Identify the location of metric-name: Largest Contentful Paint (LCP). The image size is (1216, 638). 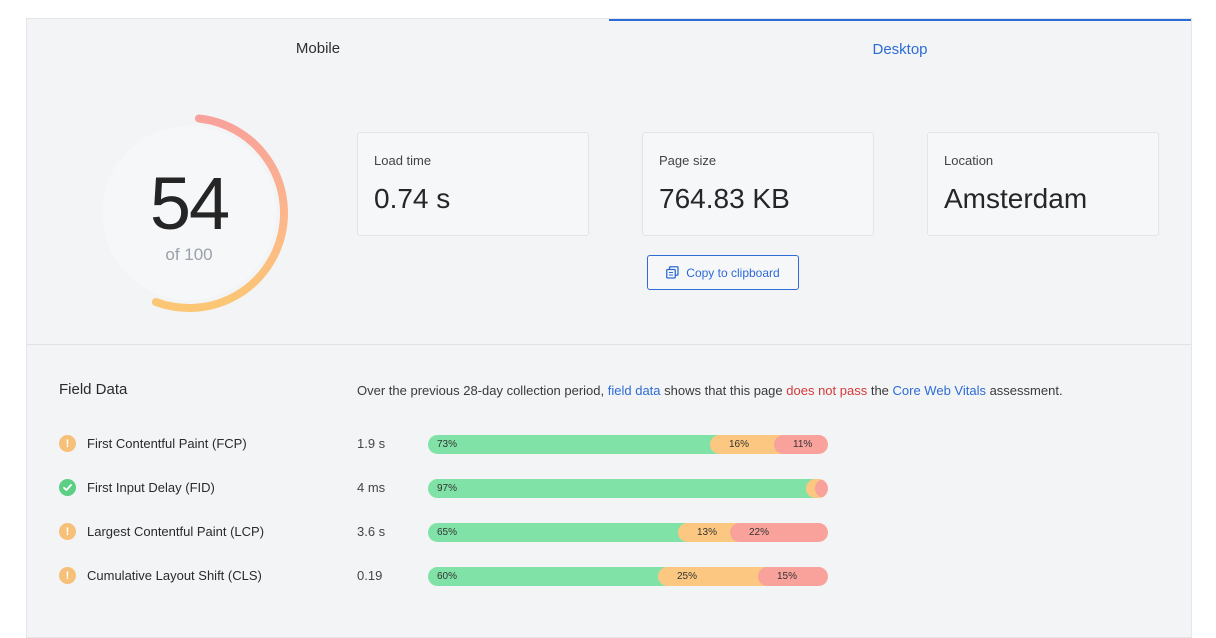
(176, 531).